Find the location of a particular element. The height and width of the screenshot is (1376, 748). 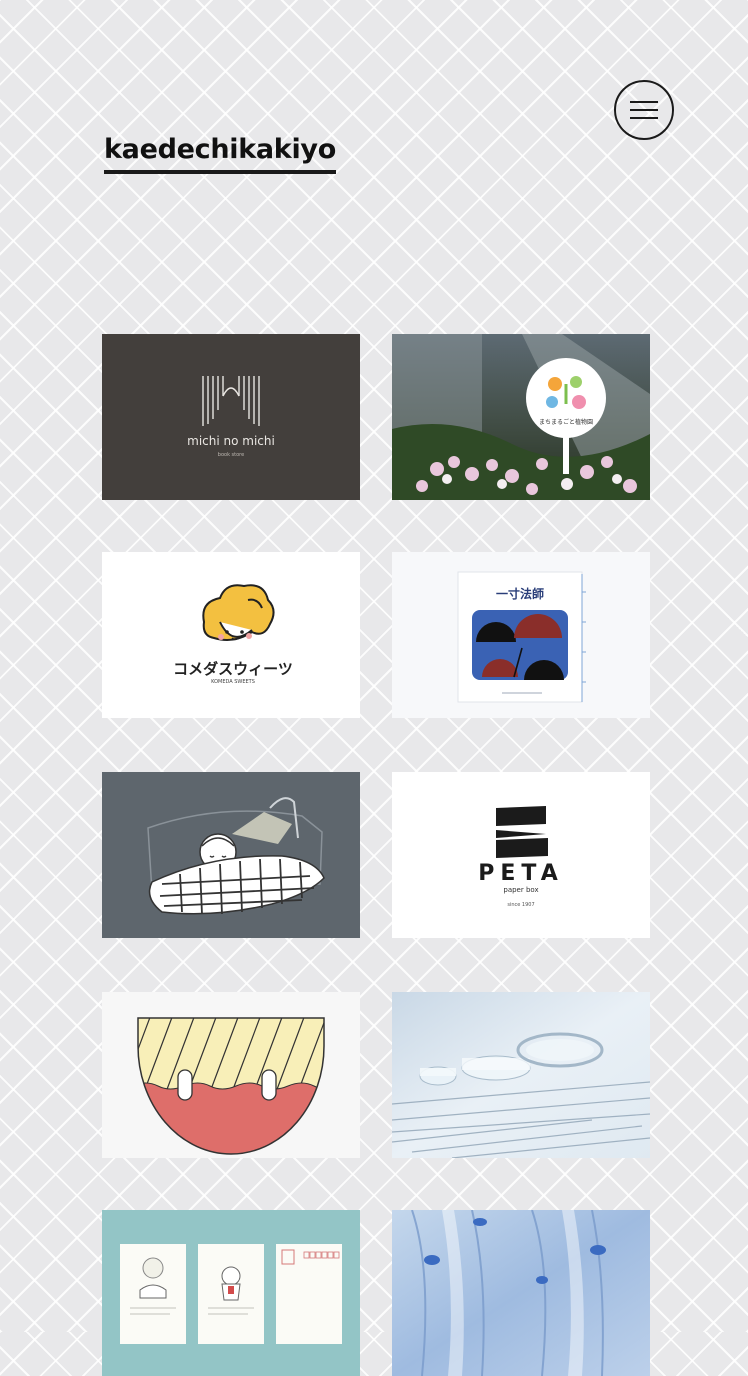

work-card-glass-objects is located at coordinates (521, 1075).